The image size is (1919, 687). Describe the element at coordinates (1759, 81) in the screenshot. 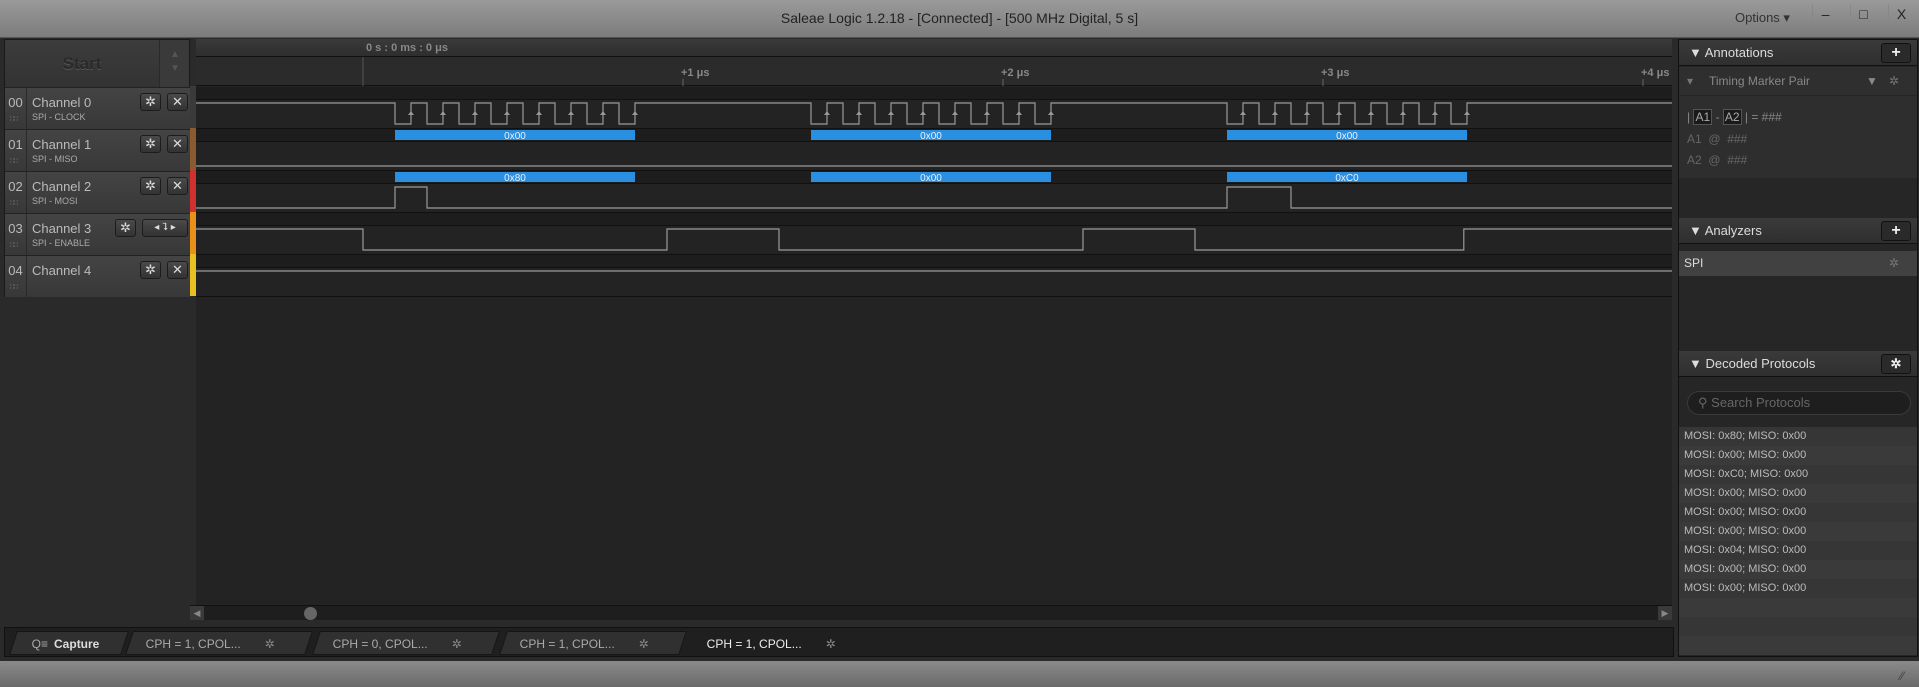

I see `marker-type-label: Timing Marker Pair` at that location.